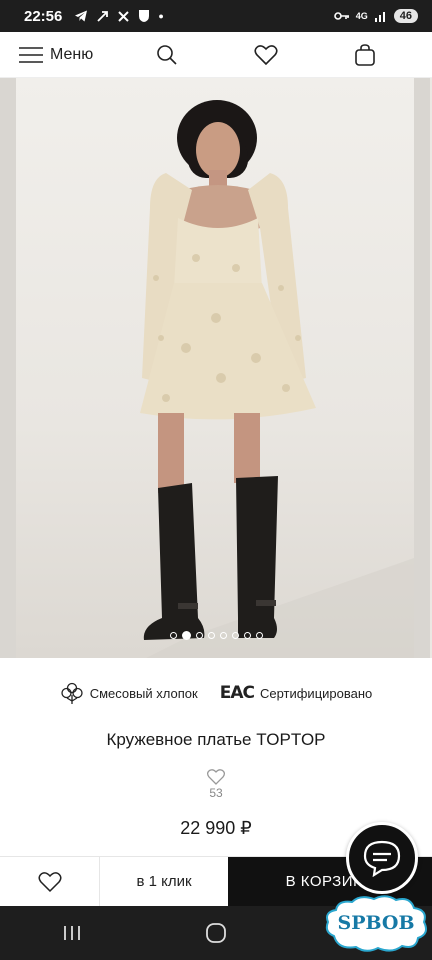  Describe the element at coordinates (72, 933) in the screenshot. I see `recent-apps-icon` at that location.